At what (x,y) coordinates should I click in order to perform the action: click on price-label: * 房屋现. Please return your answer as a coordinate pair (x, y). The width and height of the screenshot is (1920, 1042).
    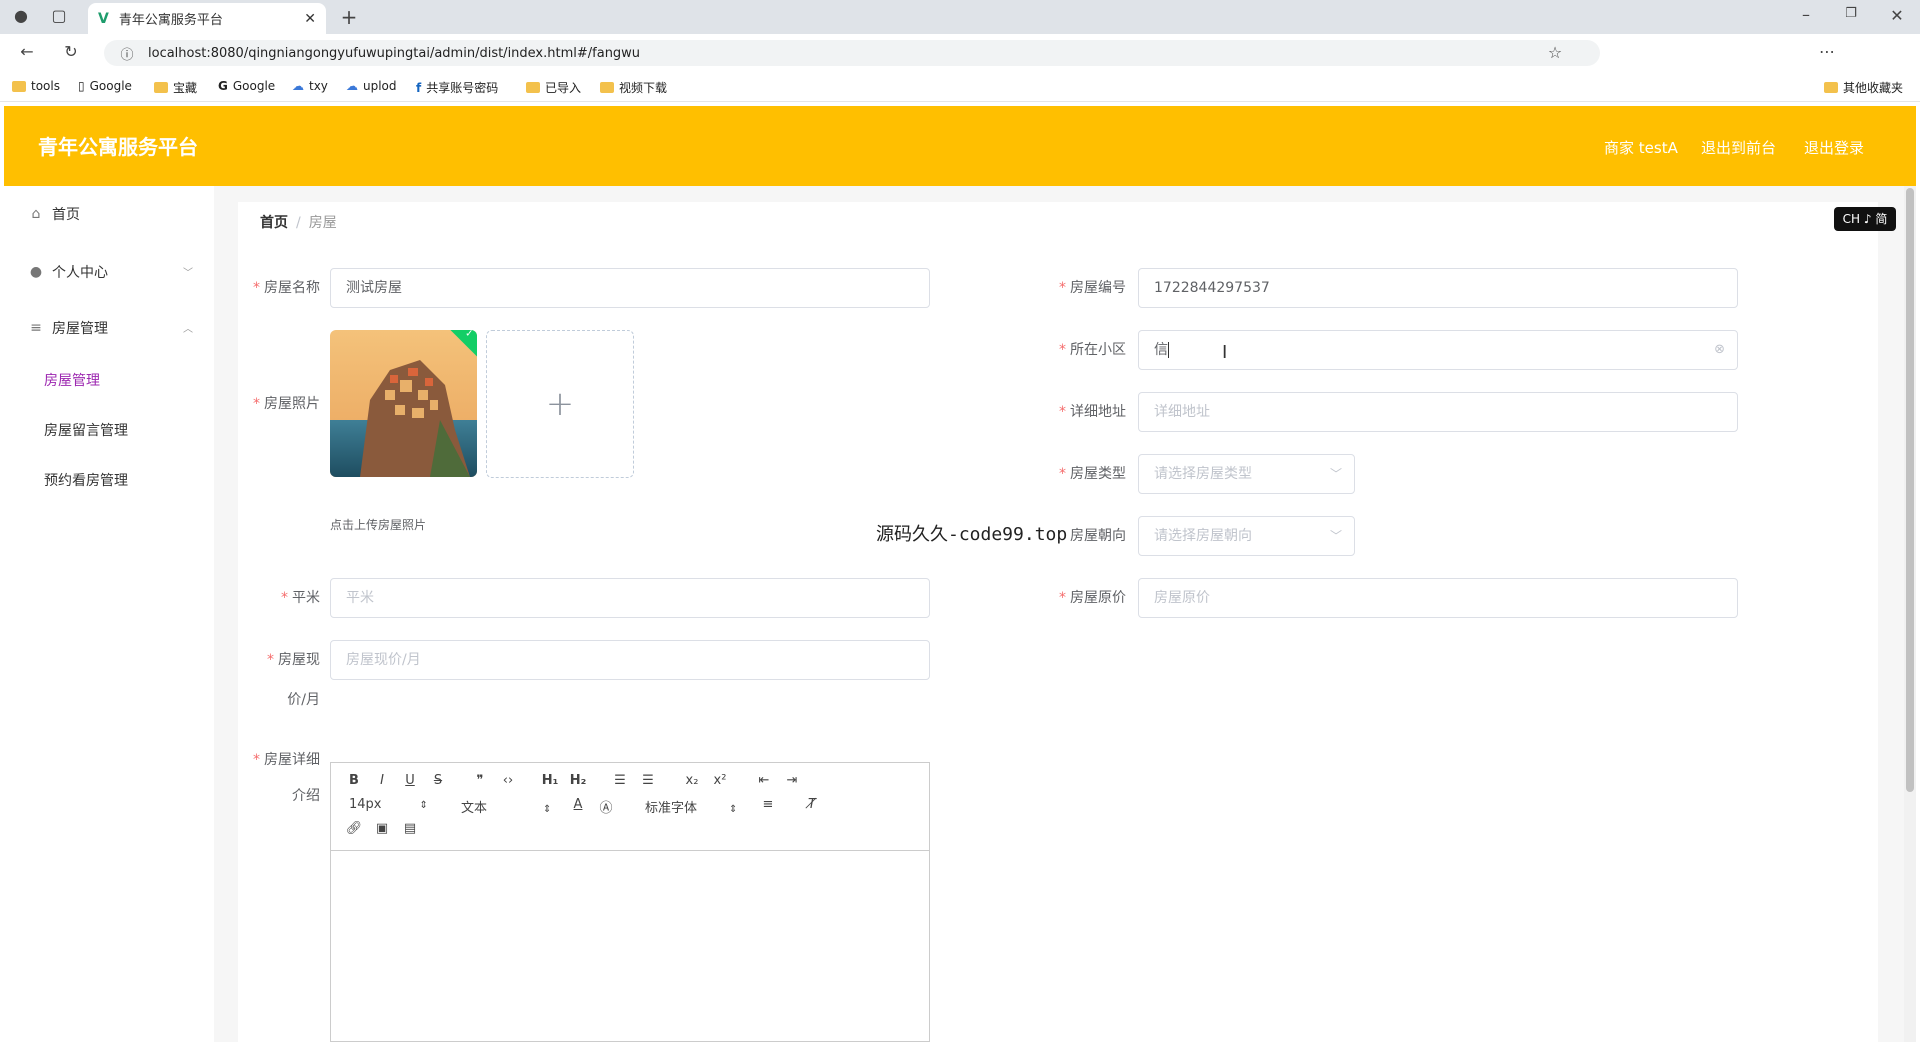
    Looking at the image, I should click on (293, 660).